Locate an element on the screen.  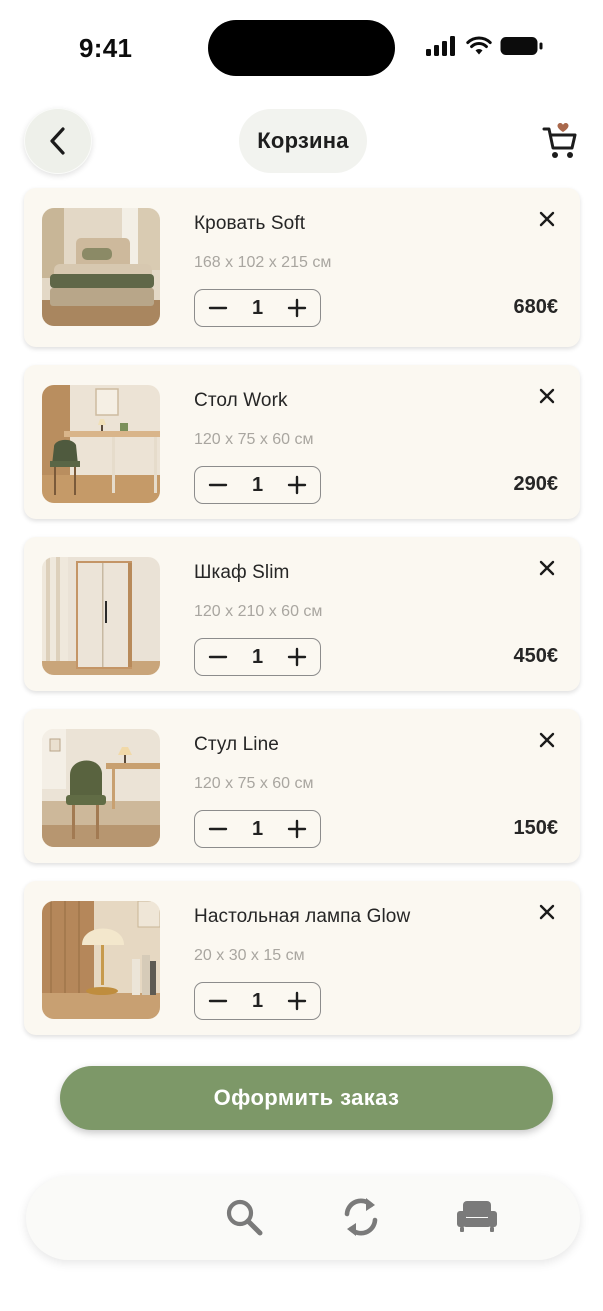
battery-icon is located at coordinates (521, 46).